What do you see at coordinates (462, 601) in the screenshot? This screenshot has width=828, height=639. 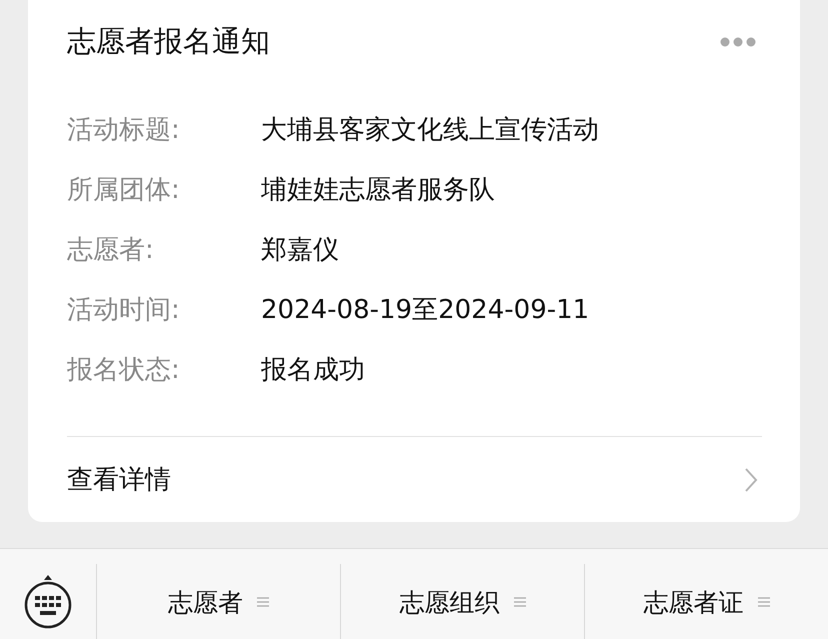 I see `menu-button: 志愿组织` at bounding box center [462, 601].